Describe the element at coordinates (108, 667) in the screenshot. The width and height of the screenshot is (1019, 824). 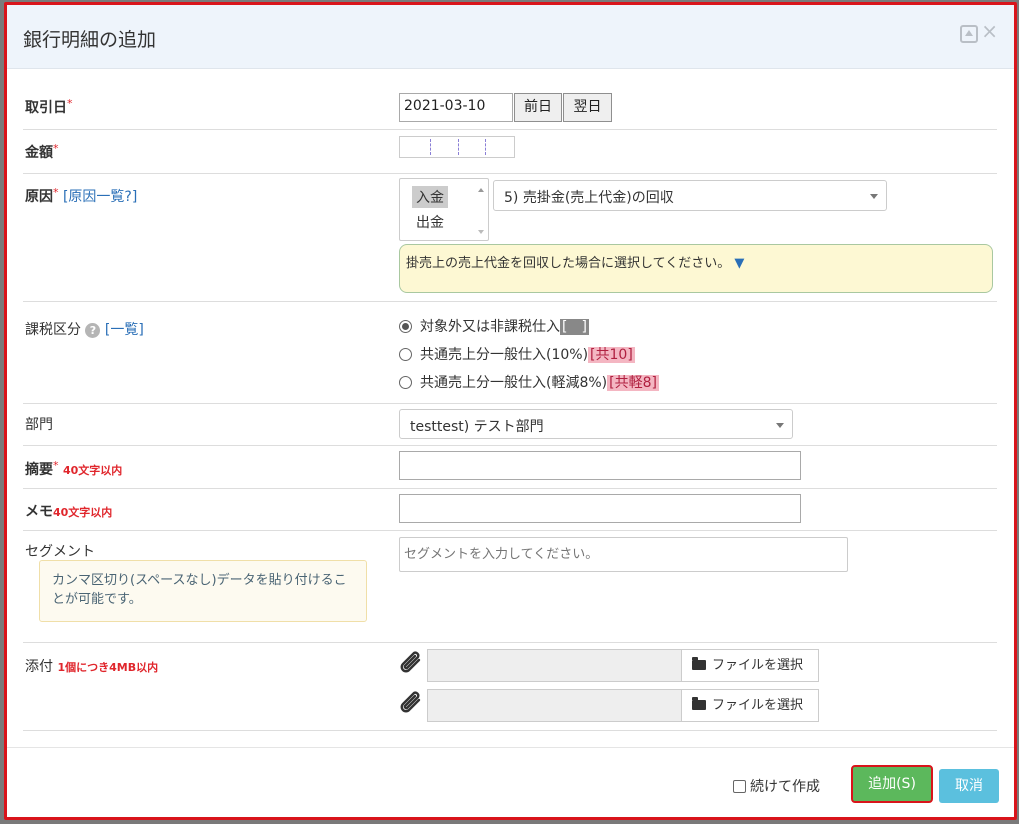
I see `attachment-size-note: 1個につき4MB以内` at that location.